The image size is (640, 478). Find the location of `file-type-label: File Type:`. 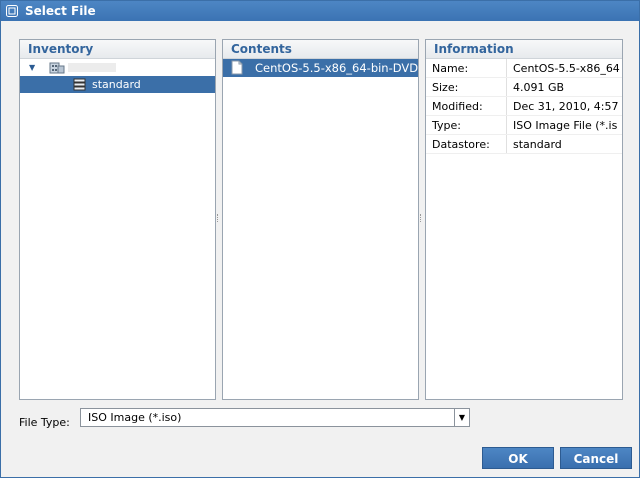

file-type-label: File Type: is located at coordinates (44, 422).